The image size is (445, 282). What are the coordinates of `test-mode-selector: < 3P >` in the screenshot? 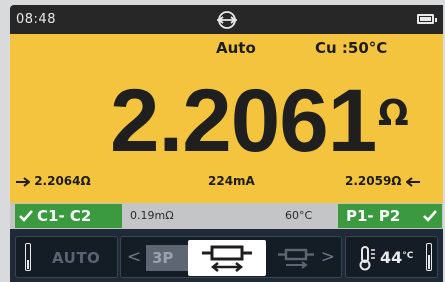 It's located at (231, 257).